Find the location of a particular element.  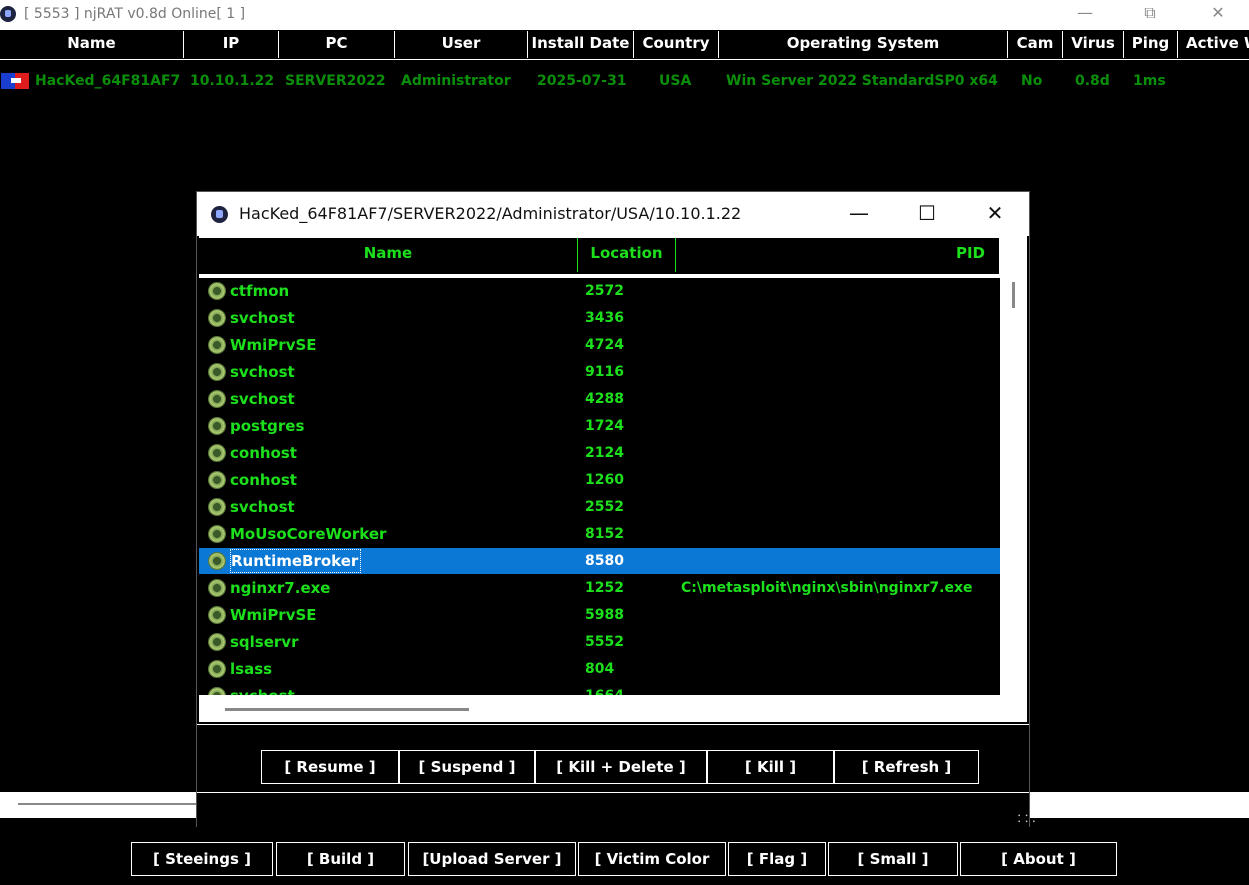

process-row: conhost 1260 is located at coordinates (599, 480).